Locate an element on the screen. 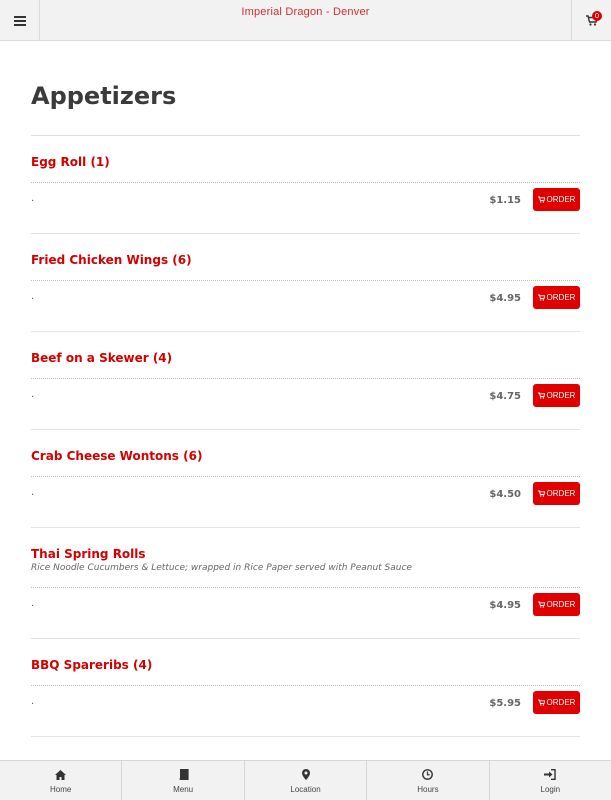  item-price-row: . $1.15 ORDER is located at coordinates (305, 207).